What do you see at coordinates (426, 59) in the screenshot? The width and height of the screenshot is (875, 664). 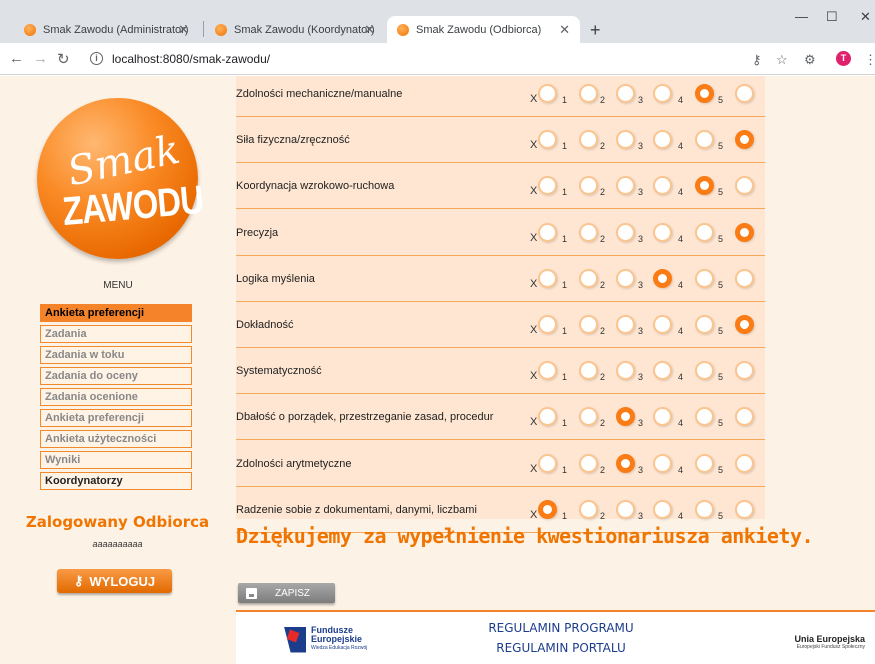 I see `address-bar: i localhost:8080/smak-zawodu/` at bounding box center [426, 59].